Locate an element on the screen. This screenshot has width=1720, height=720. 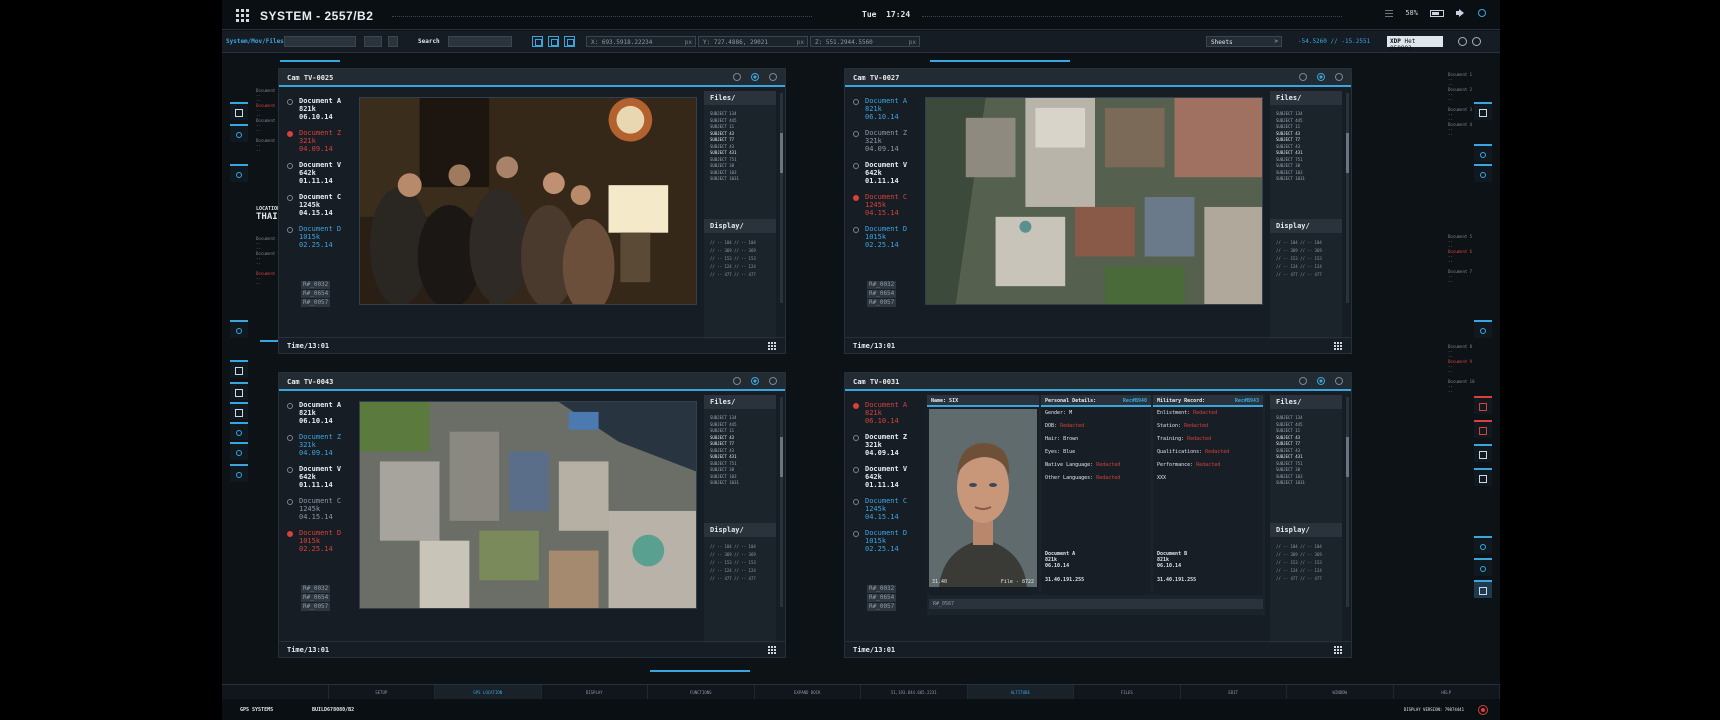
breadcrumb: System/Mov/Files is located at coordinates (255, 41).